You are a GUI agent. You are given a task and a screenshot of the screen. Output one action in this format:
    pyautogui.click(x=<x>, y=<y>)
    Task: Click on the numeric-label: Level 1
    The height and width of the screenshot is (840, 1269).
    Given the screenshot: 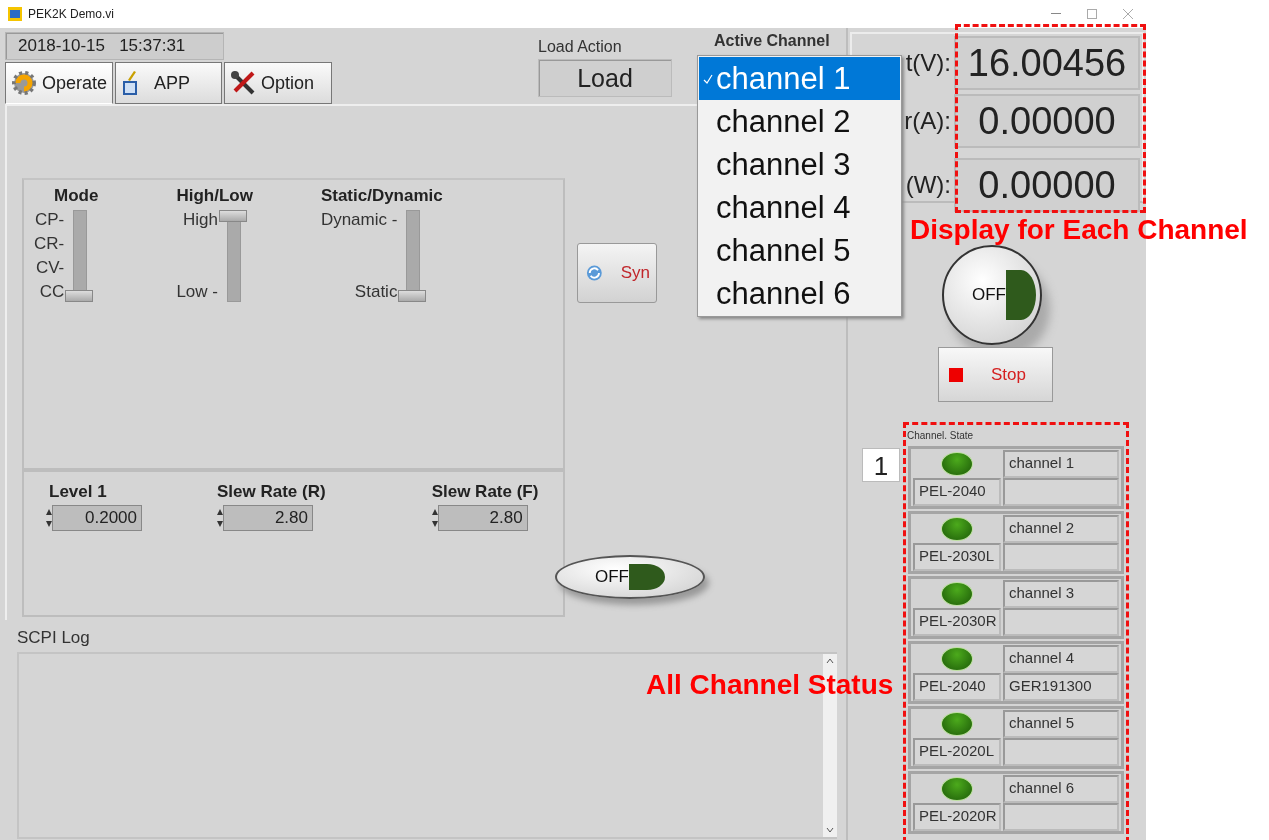 What is the action you would take?
    pyautogui.click(x=78, y=492)
    